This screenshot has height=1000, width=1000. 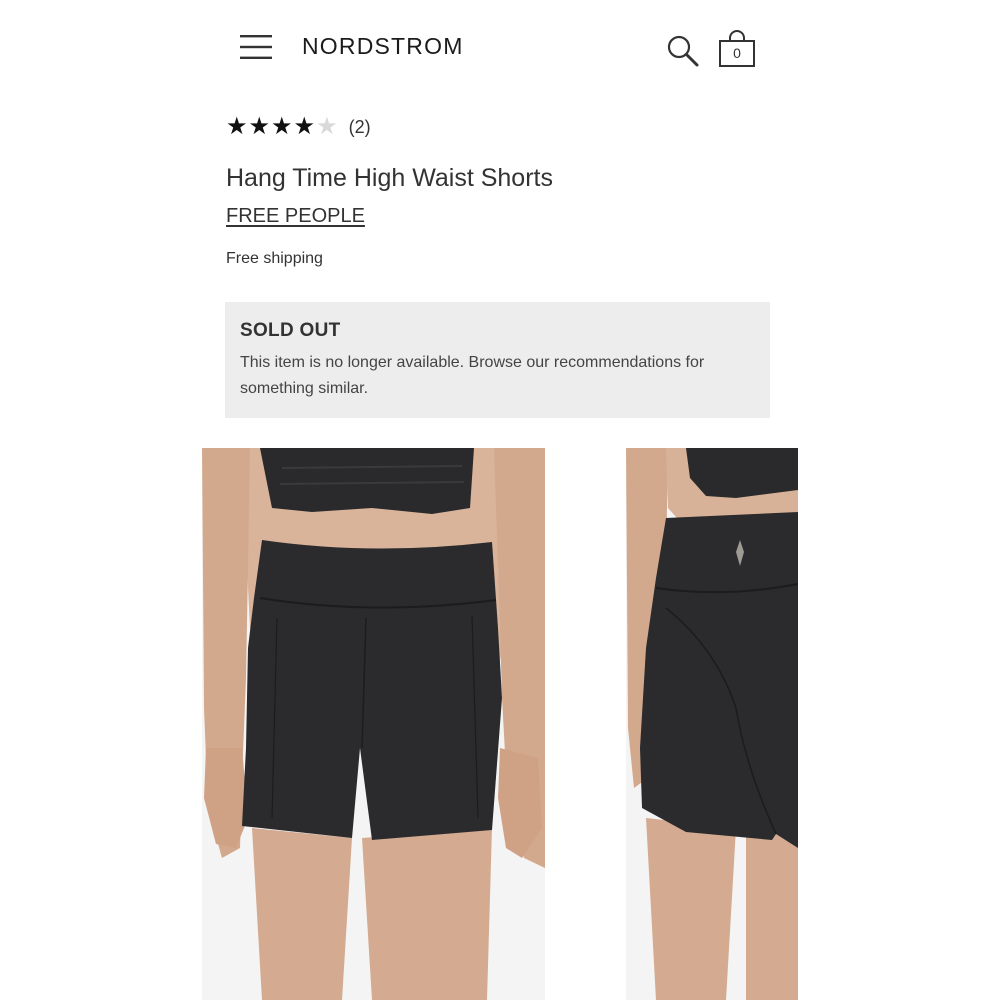 I want to click on bag-count-badge: 0, so click(x=737, y=53).